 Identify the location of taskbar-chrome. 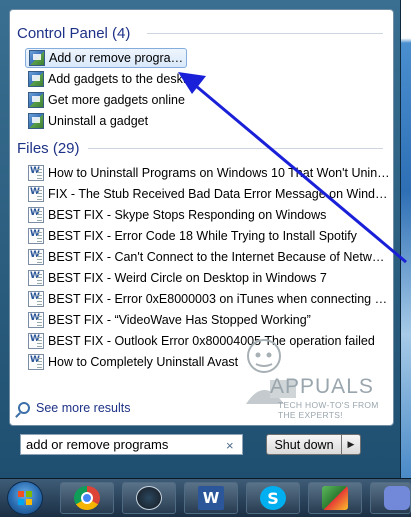
(87, 498).